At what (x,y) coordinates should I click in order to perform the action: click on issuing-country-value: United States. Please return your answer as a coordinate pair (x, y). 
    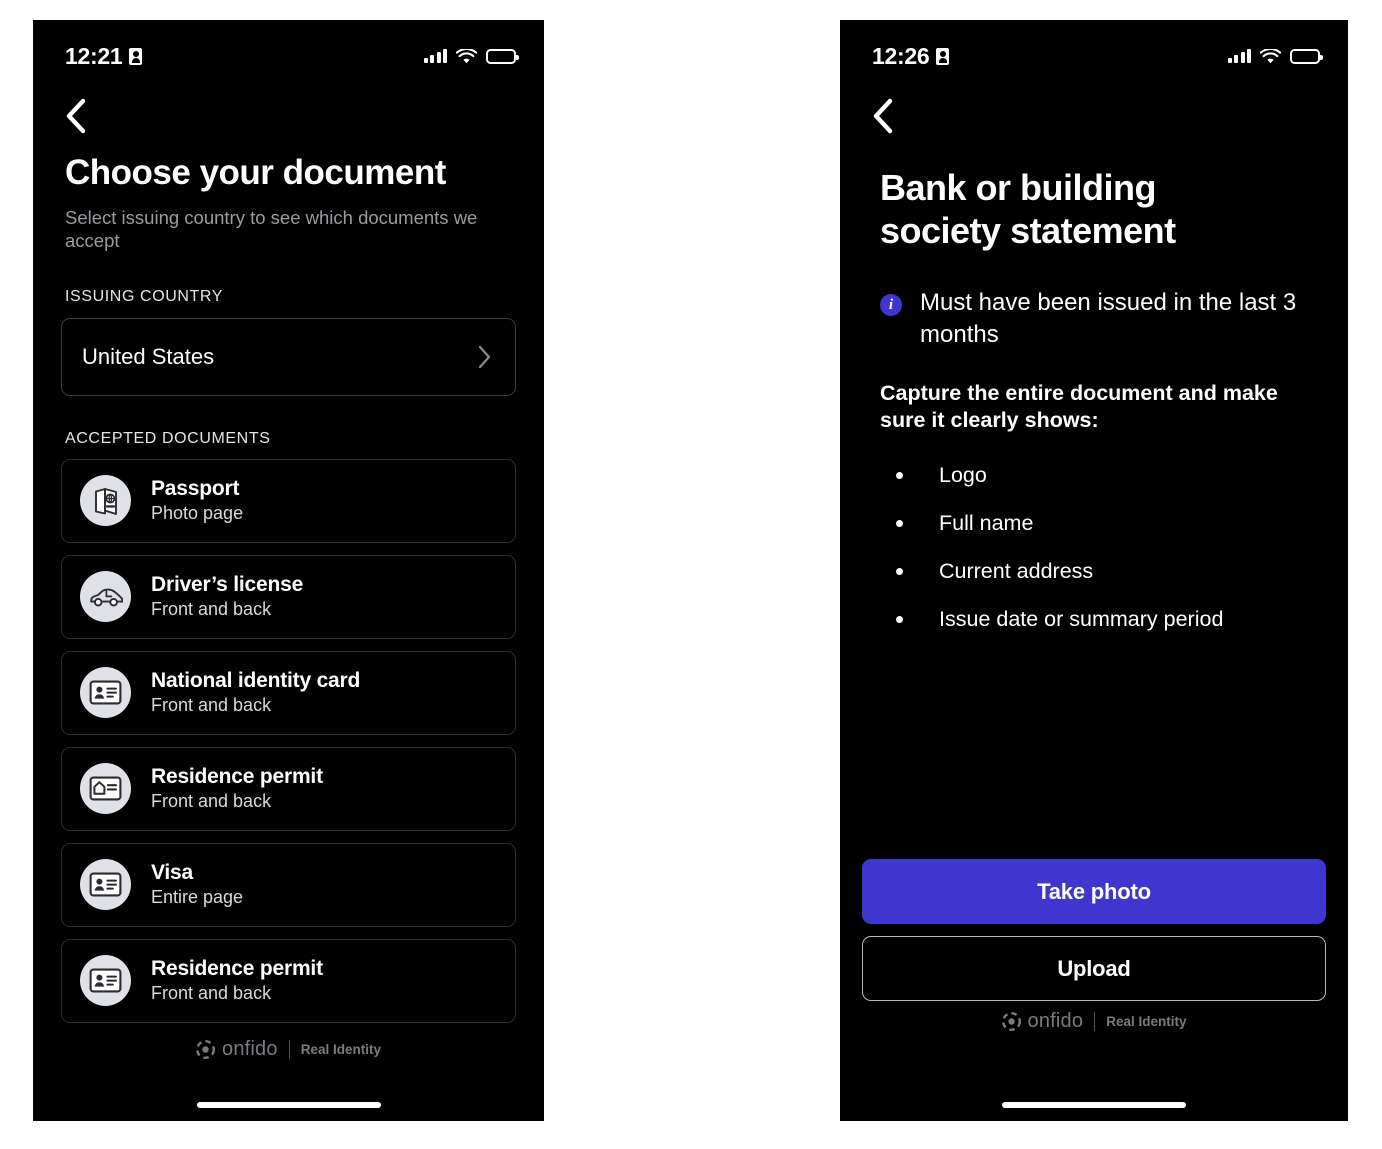
    Looking at the image, I should click on (148, 356).